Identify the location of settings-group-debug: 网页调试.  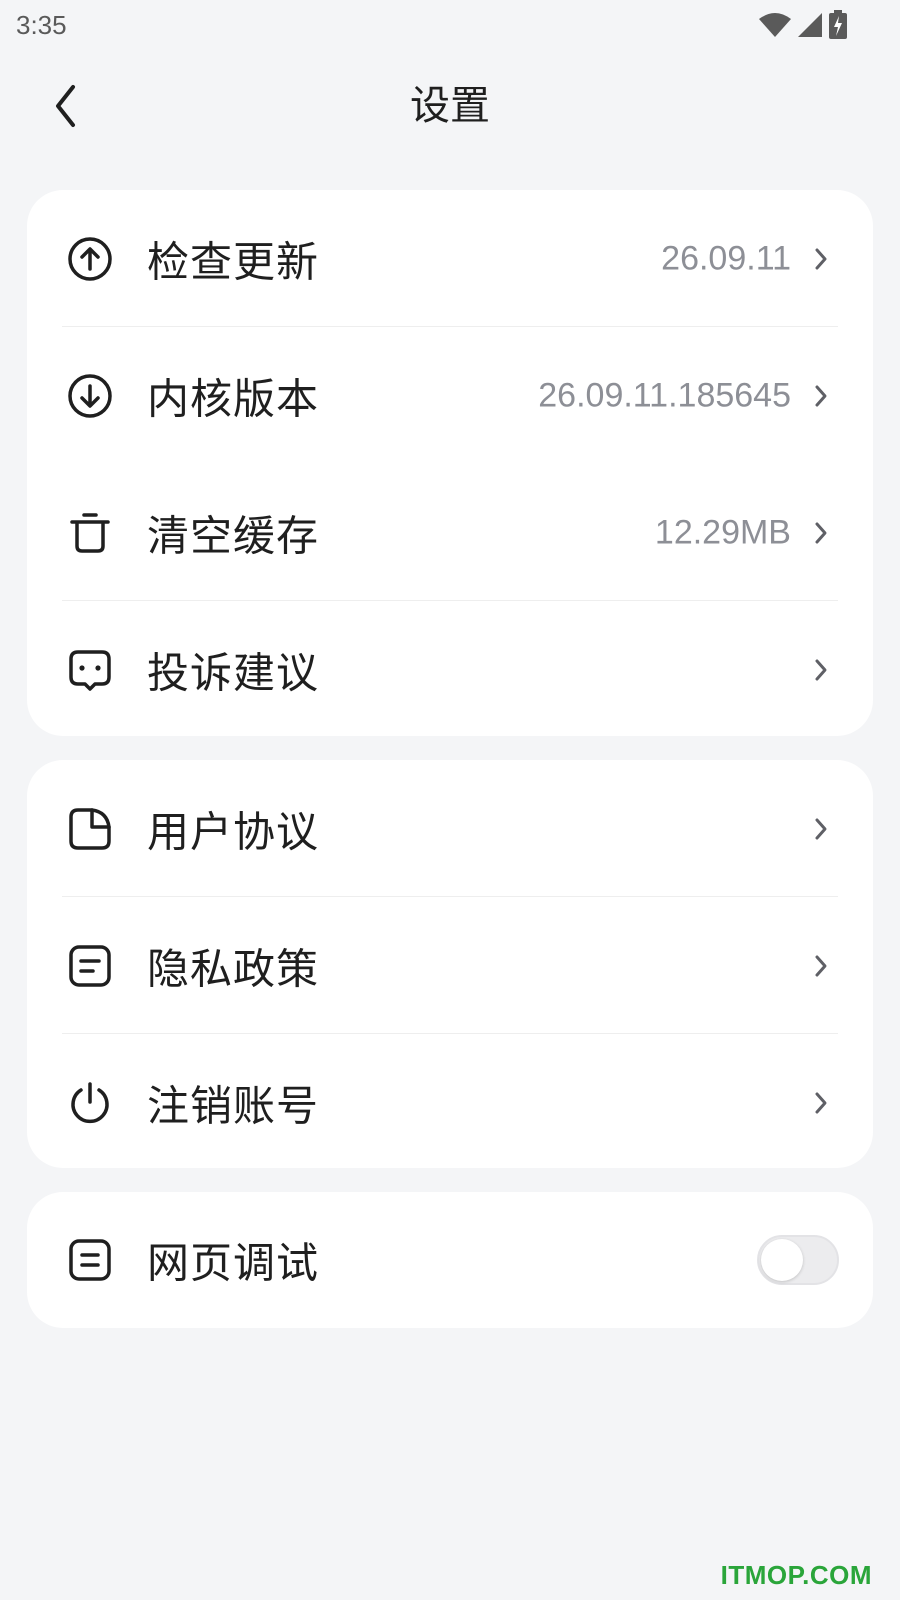
(450, 1260).